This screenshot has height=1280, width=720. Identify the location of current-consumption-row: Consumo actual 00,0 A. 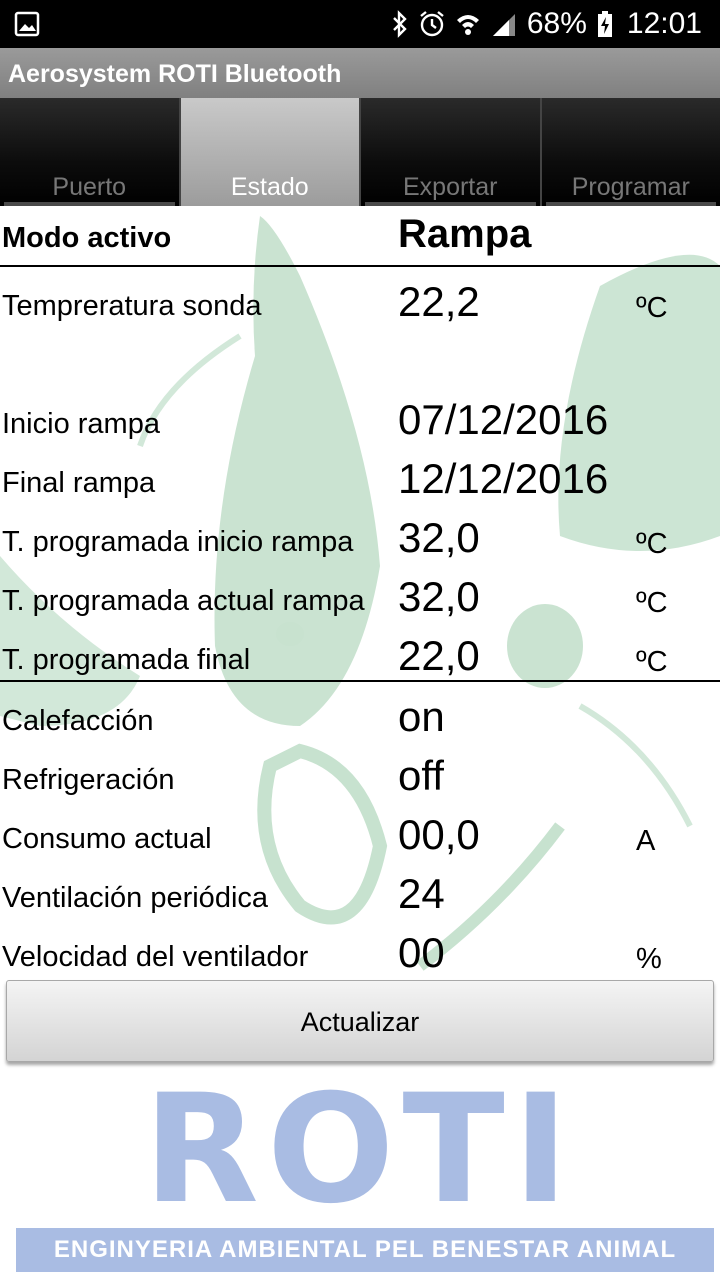
(360, 839).